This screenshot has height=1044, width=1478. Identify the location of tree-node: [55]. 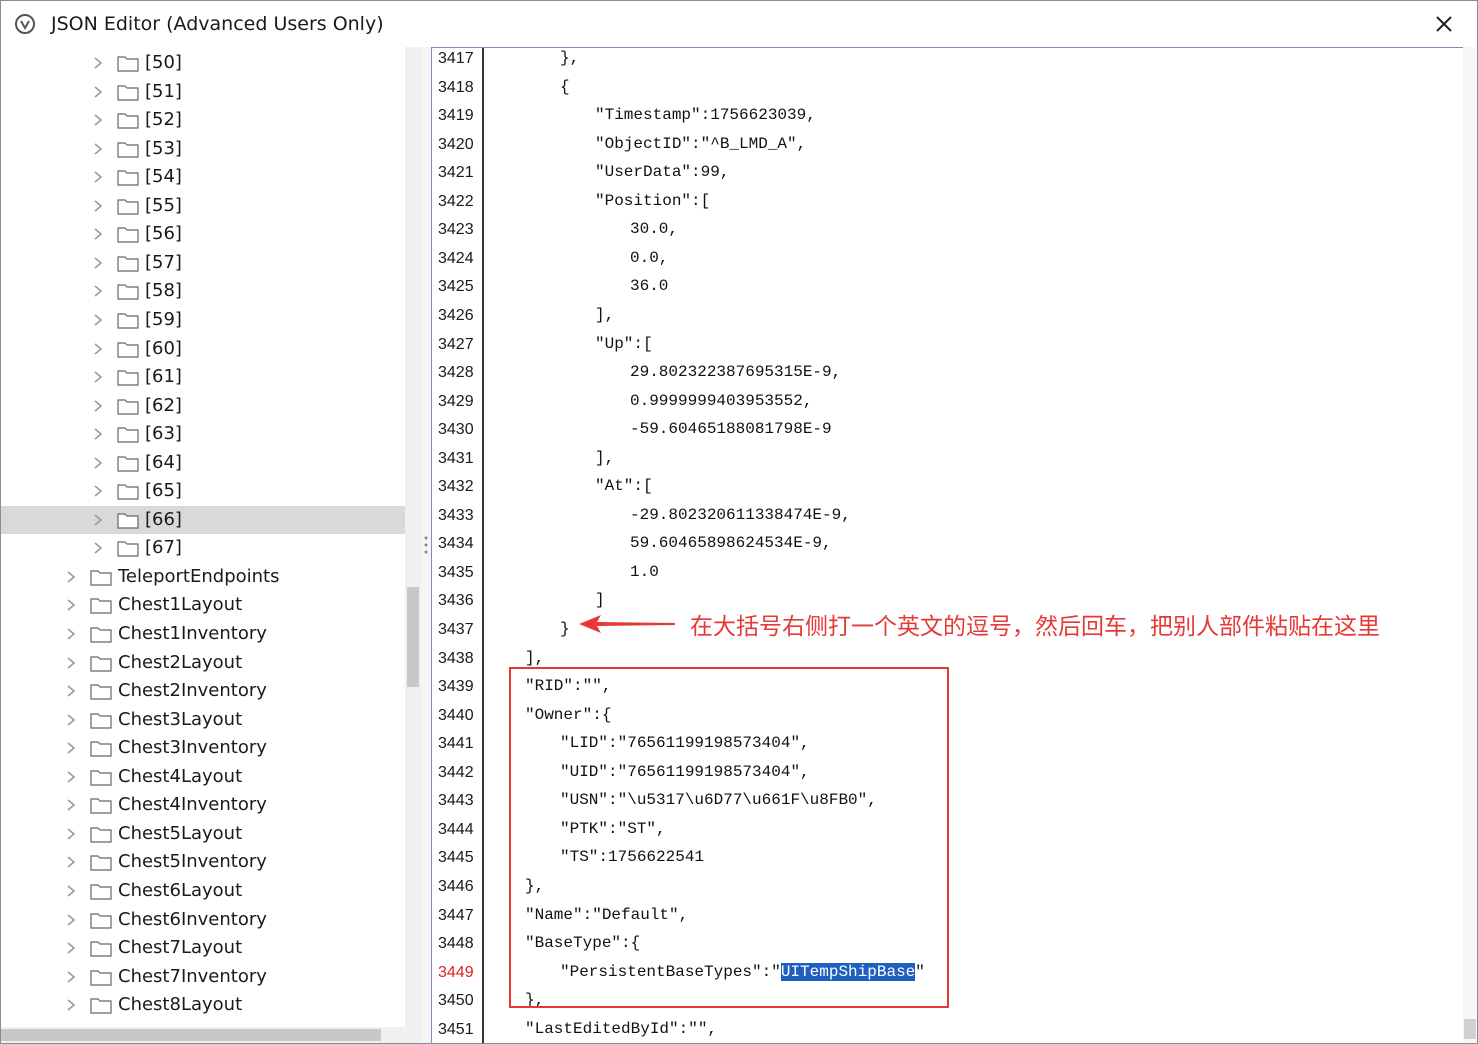
(203, 206).